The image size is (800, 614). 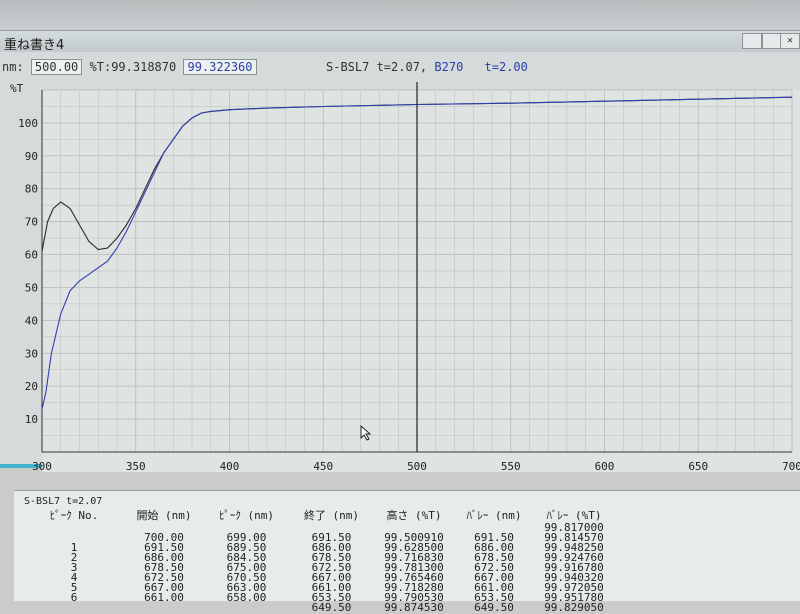 I want to click on y-tick-label: 50, so click(x=31, y=287).